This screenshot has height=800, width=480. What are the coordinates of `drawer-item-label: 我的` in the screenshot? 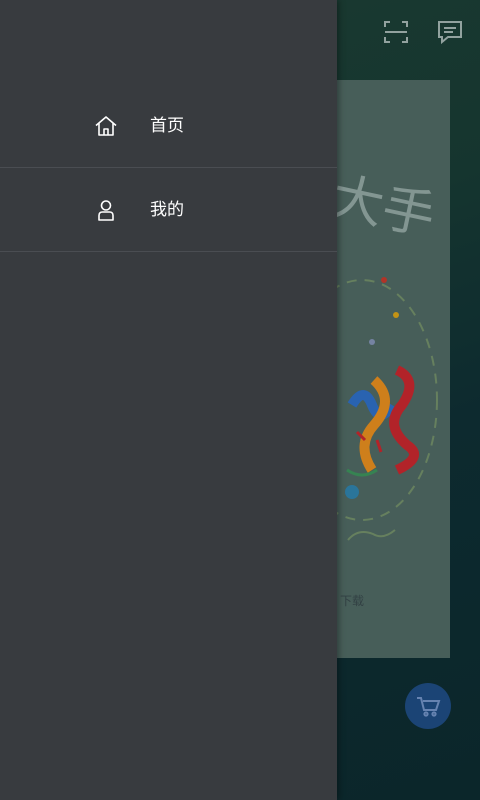 It's located at (167, 210).